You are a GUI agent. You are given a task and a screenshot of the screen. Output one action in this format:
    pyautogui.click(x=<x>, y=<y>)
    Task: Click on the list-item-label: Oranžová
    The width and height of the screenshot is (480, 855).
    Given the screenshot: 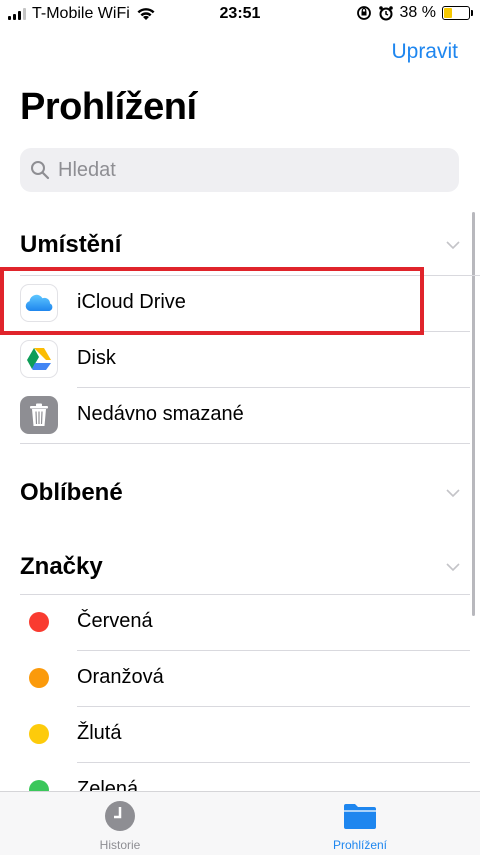 What is the action you would take?
    pyautogui.click(x=120, y=677)
    